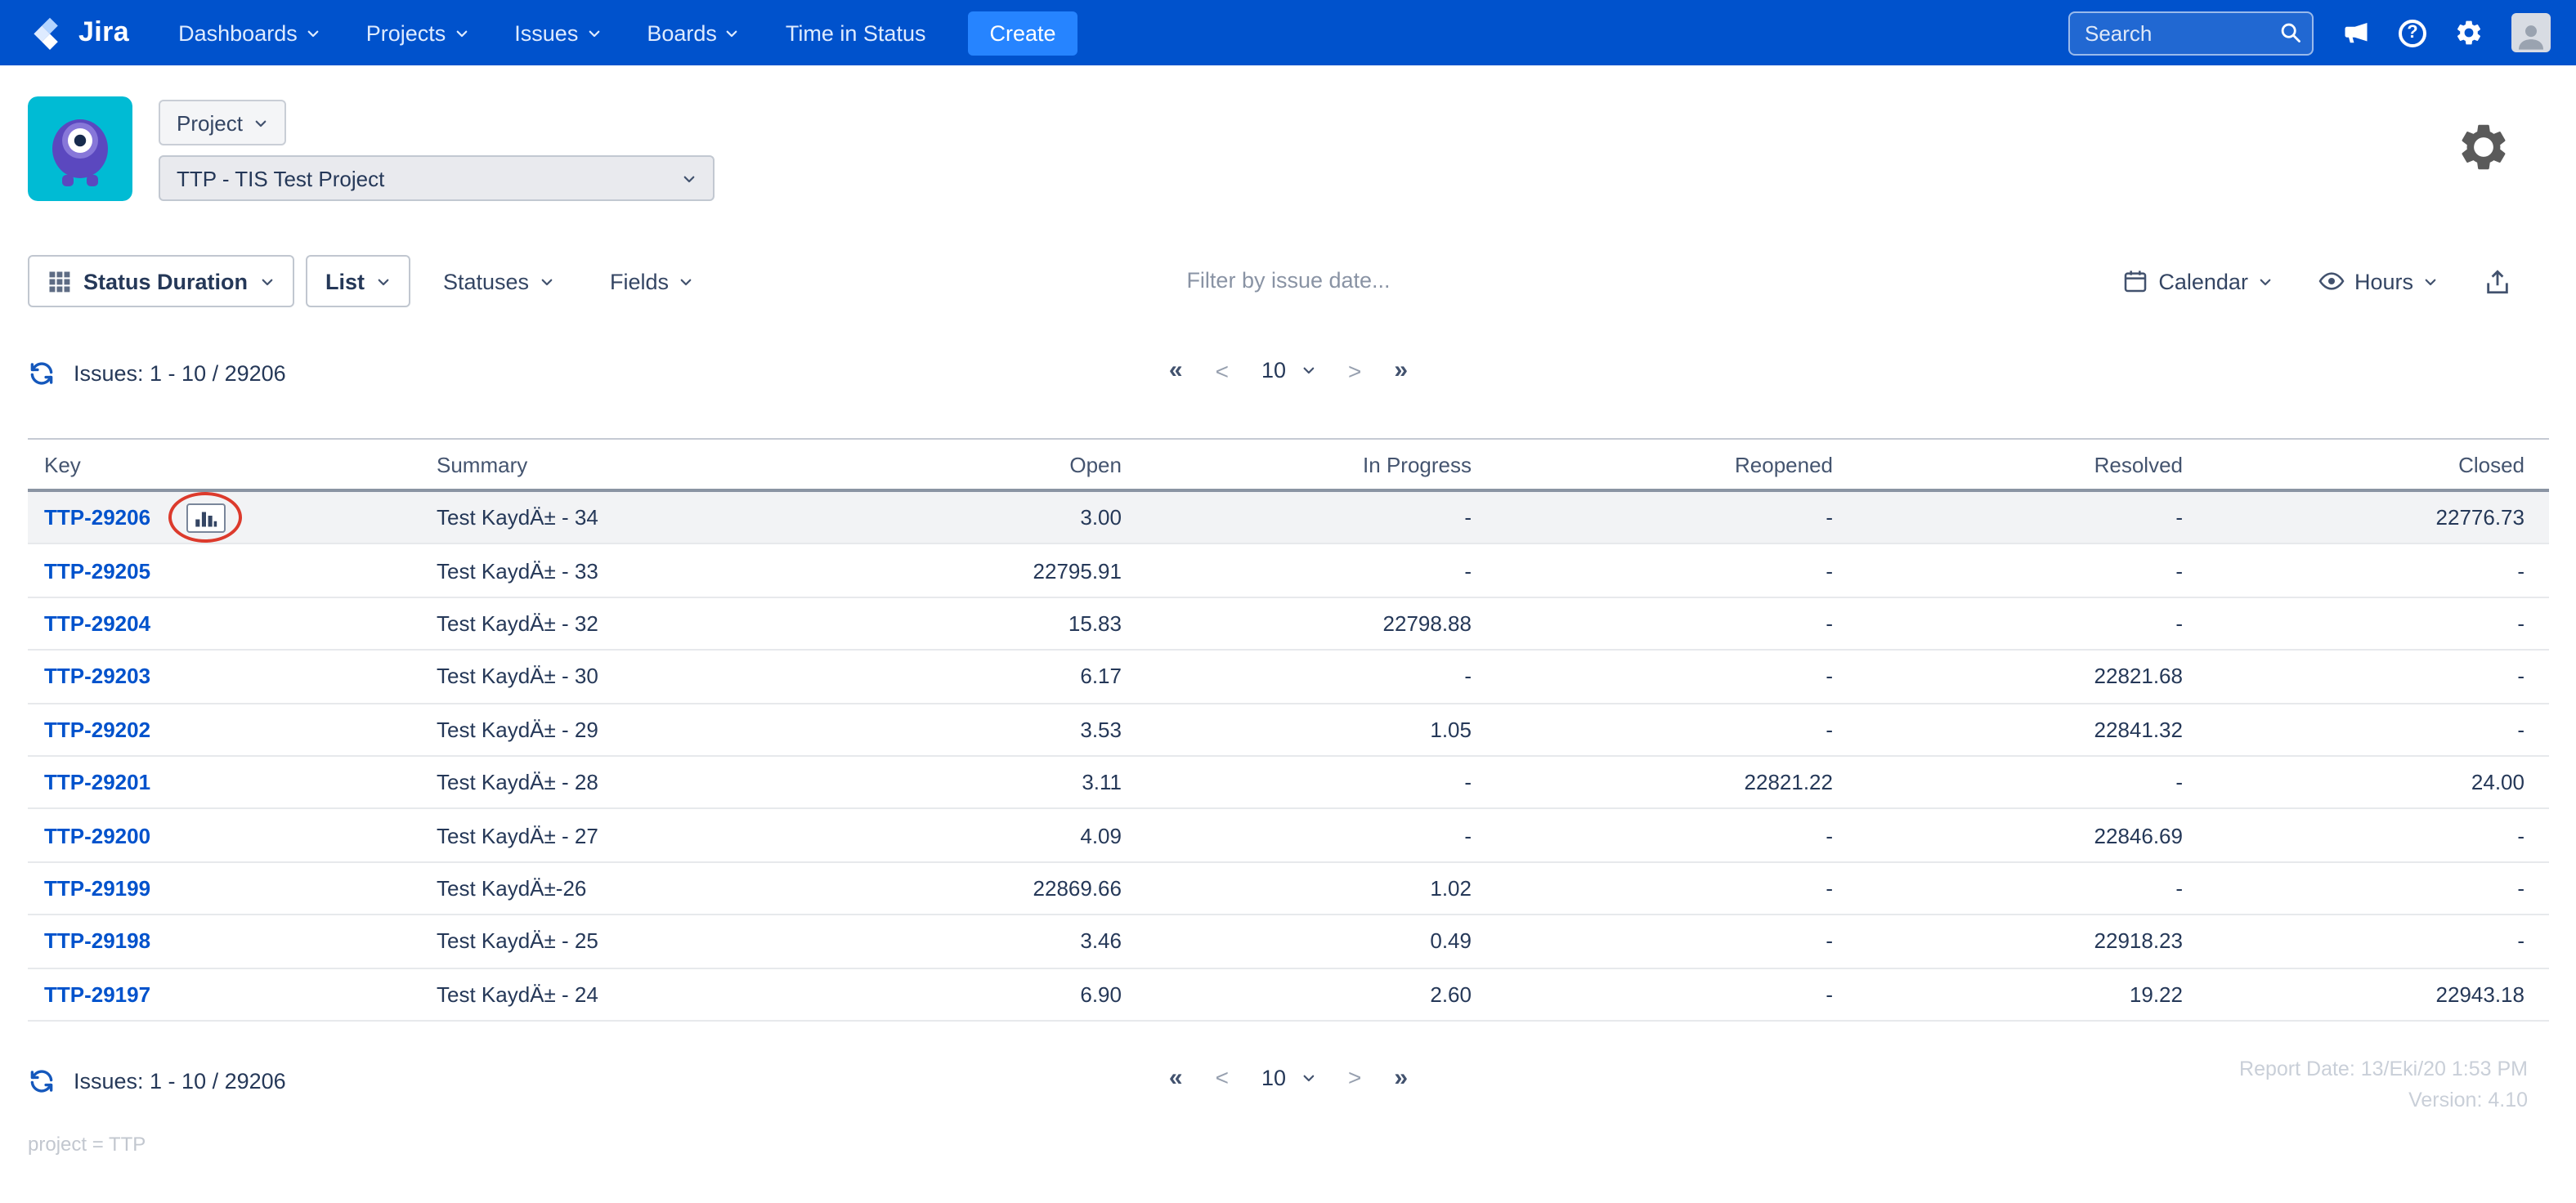 This screenshot has height=1203, width=2576. Describe the element at coordinates (2203, 281) in the screenshot. I see `calendar-label: Calendar` at that location.